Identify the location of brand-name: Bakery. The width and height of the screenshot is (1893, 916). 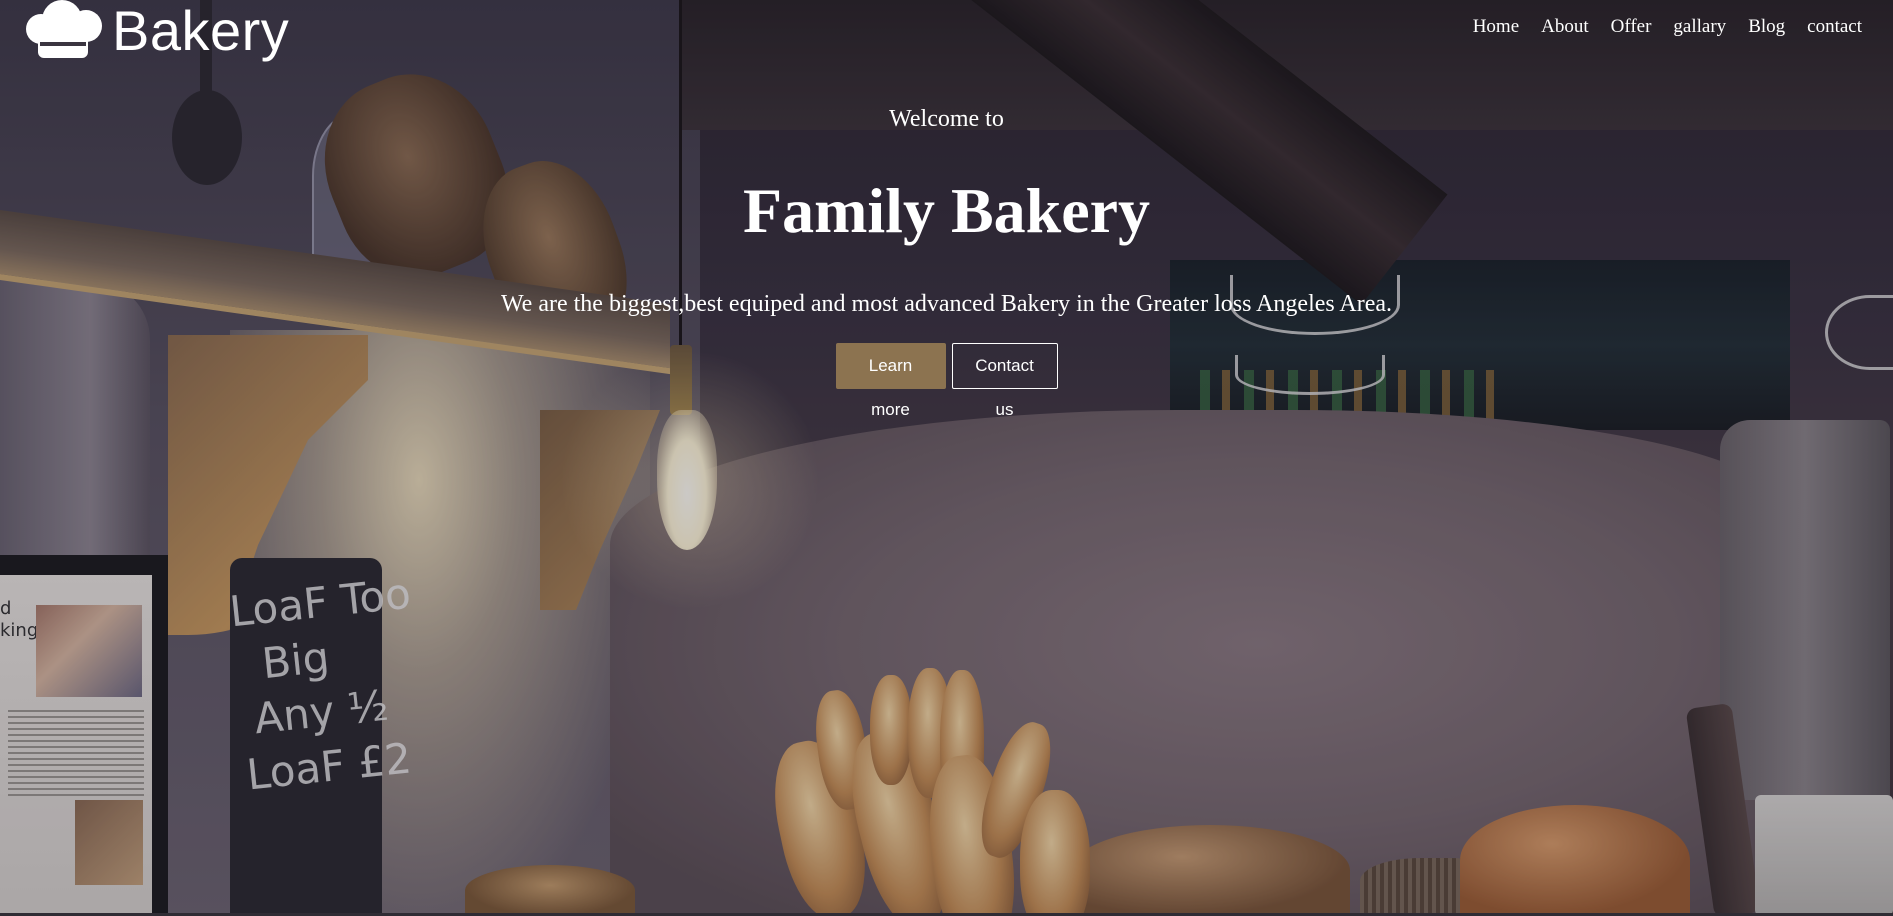
(201, 31).